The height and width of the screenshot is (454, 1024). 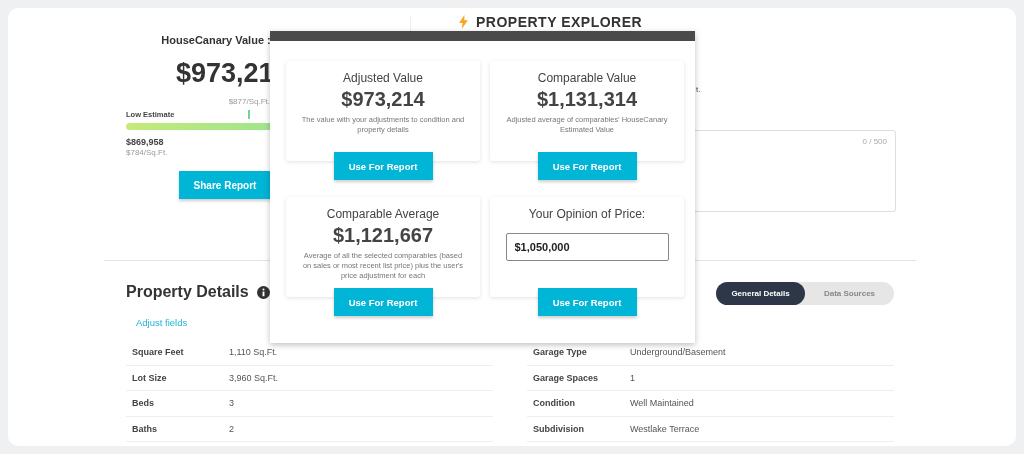 I want to click on low-estimate-value: $869,958, so click(x=145, y=142).